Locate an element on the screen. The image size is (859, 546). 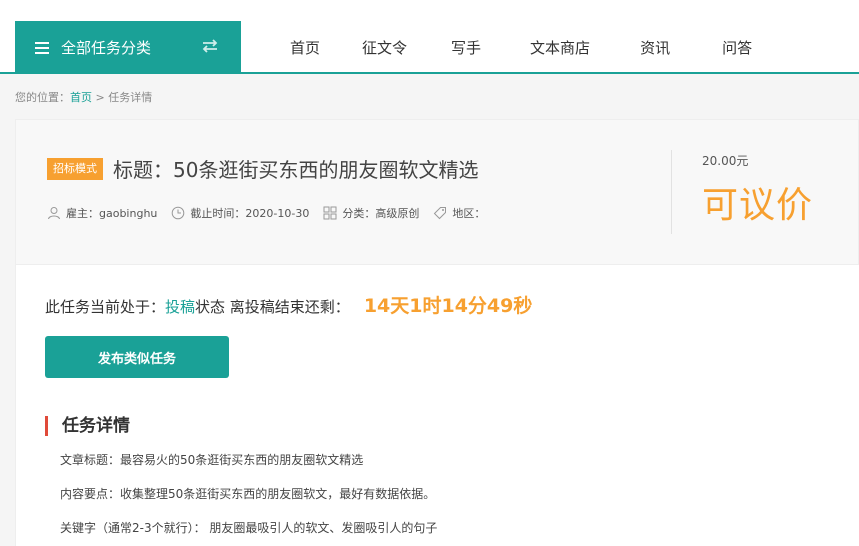
status-state: 投稿 is located at coordinates (180, 307).